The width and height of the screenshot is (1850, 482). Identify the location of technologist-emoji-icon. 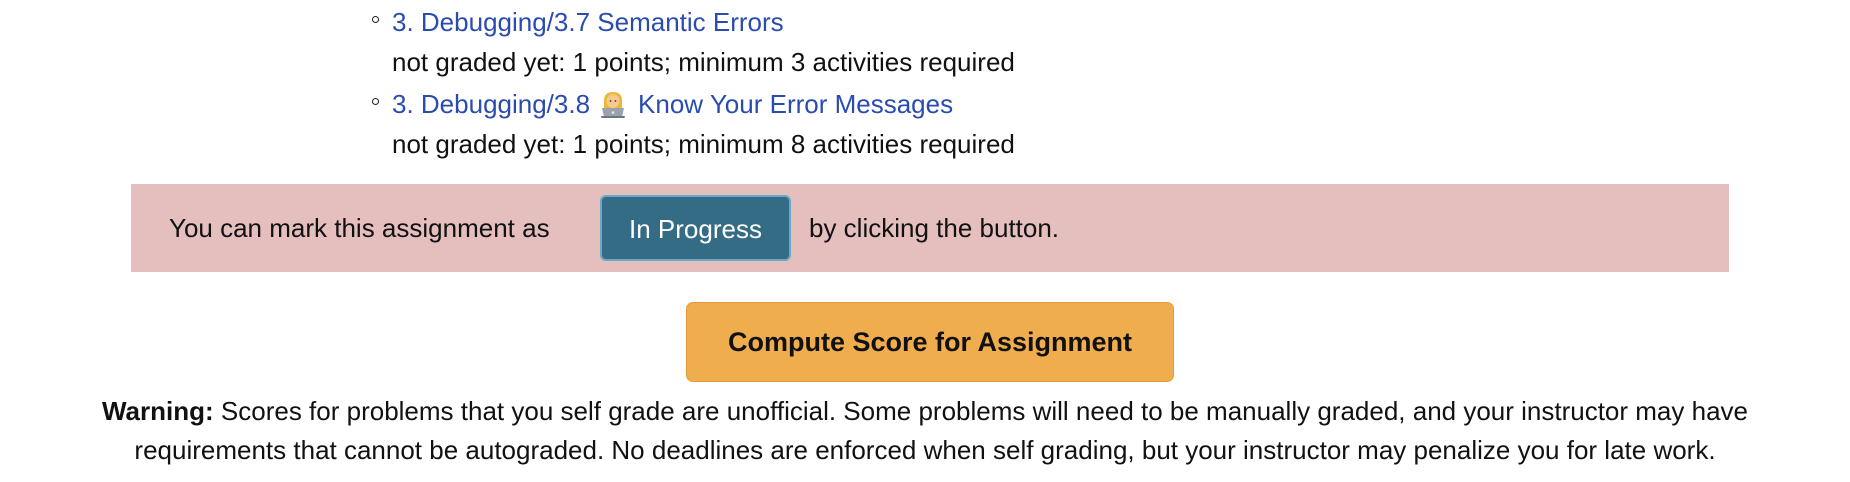
(613, 104).